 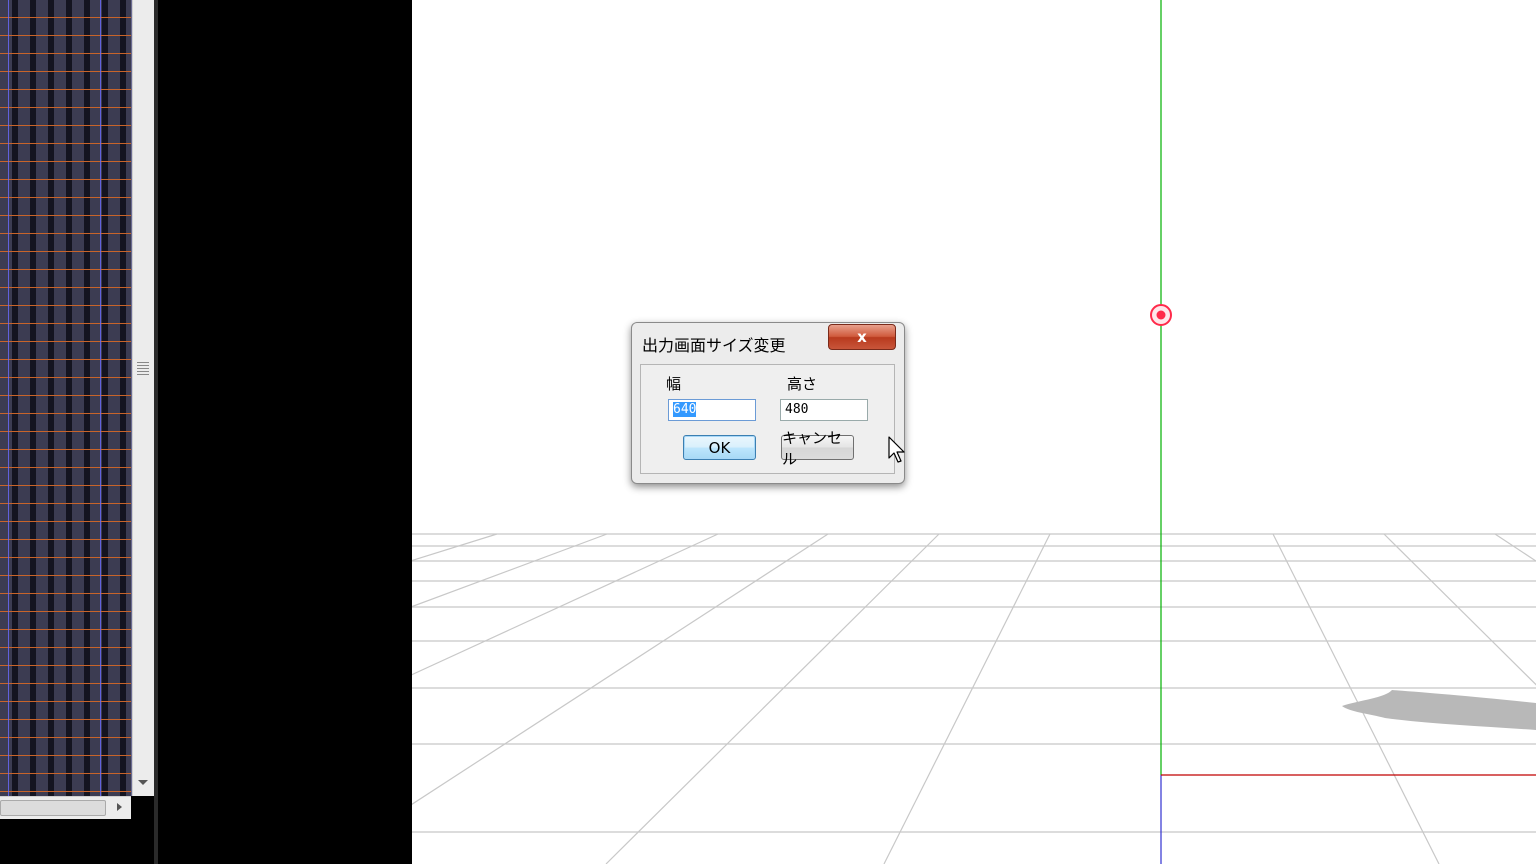 I want to click on ok-button: OK, so click(x=719, y=447).